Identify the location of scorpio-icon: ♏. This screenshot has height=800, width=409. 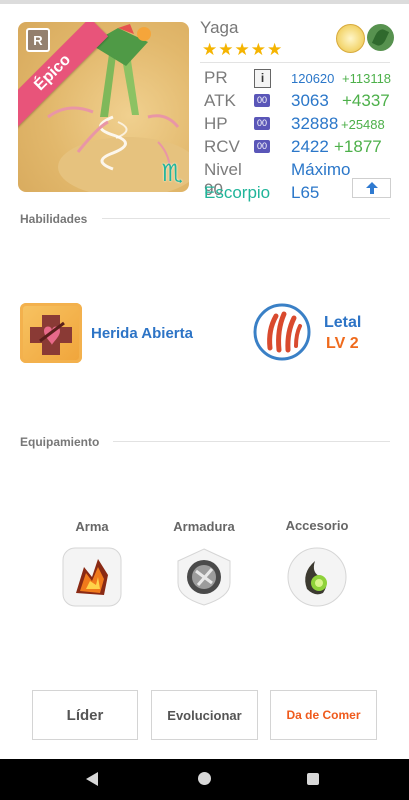
(172, 173).